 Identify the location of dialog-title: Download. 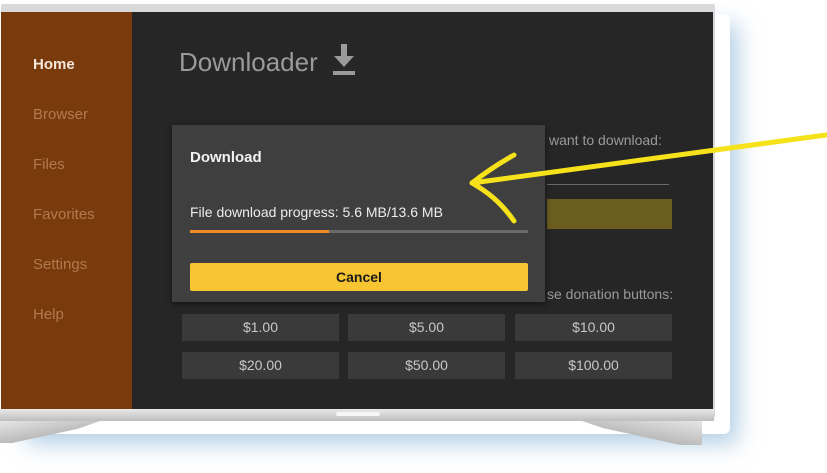
(226, 157).